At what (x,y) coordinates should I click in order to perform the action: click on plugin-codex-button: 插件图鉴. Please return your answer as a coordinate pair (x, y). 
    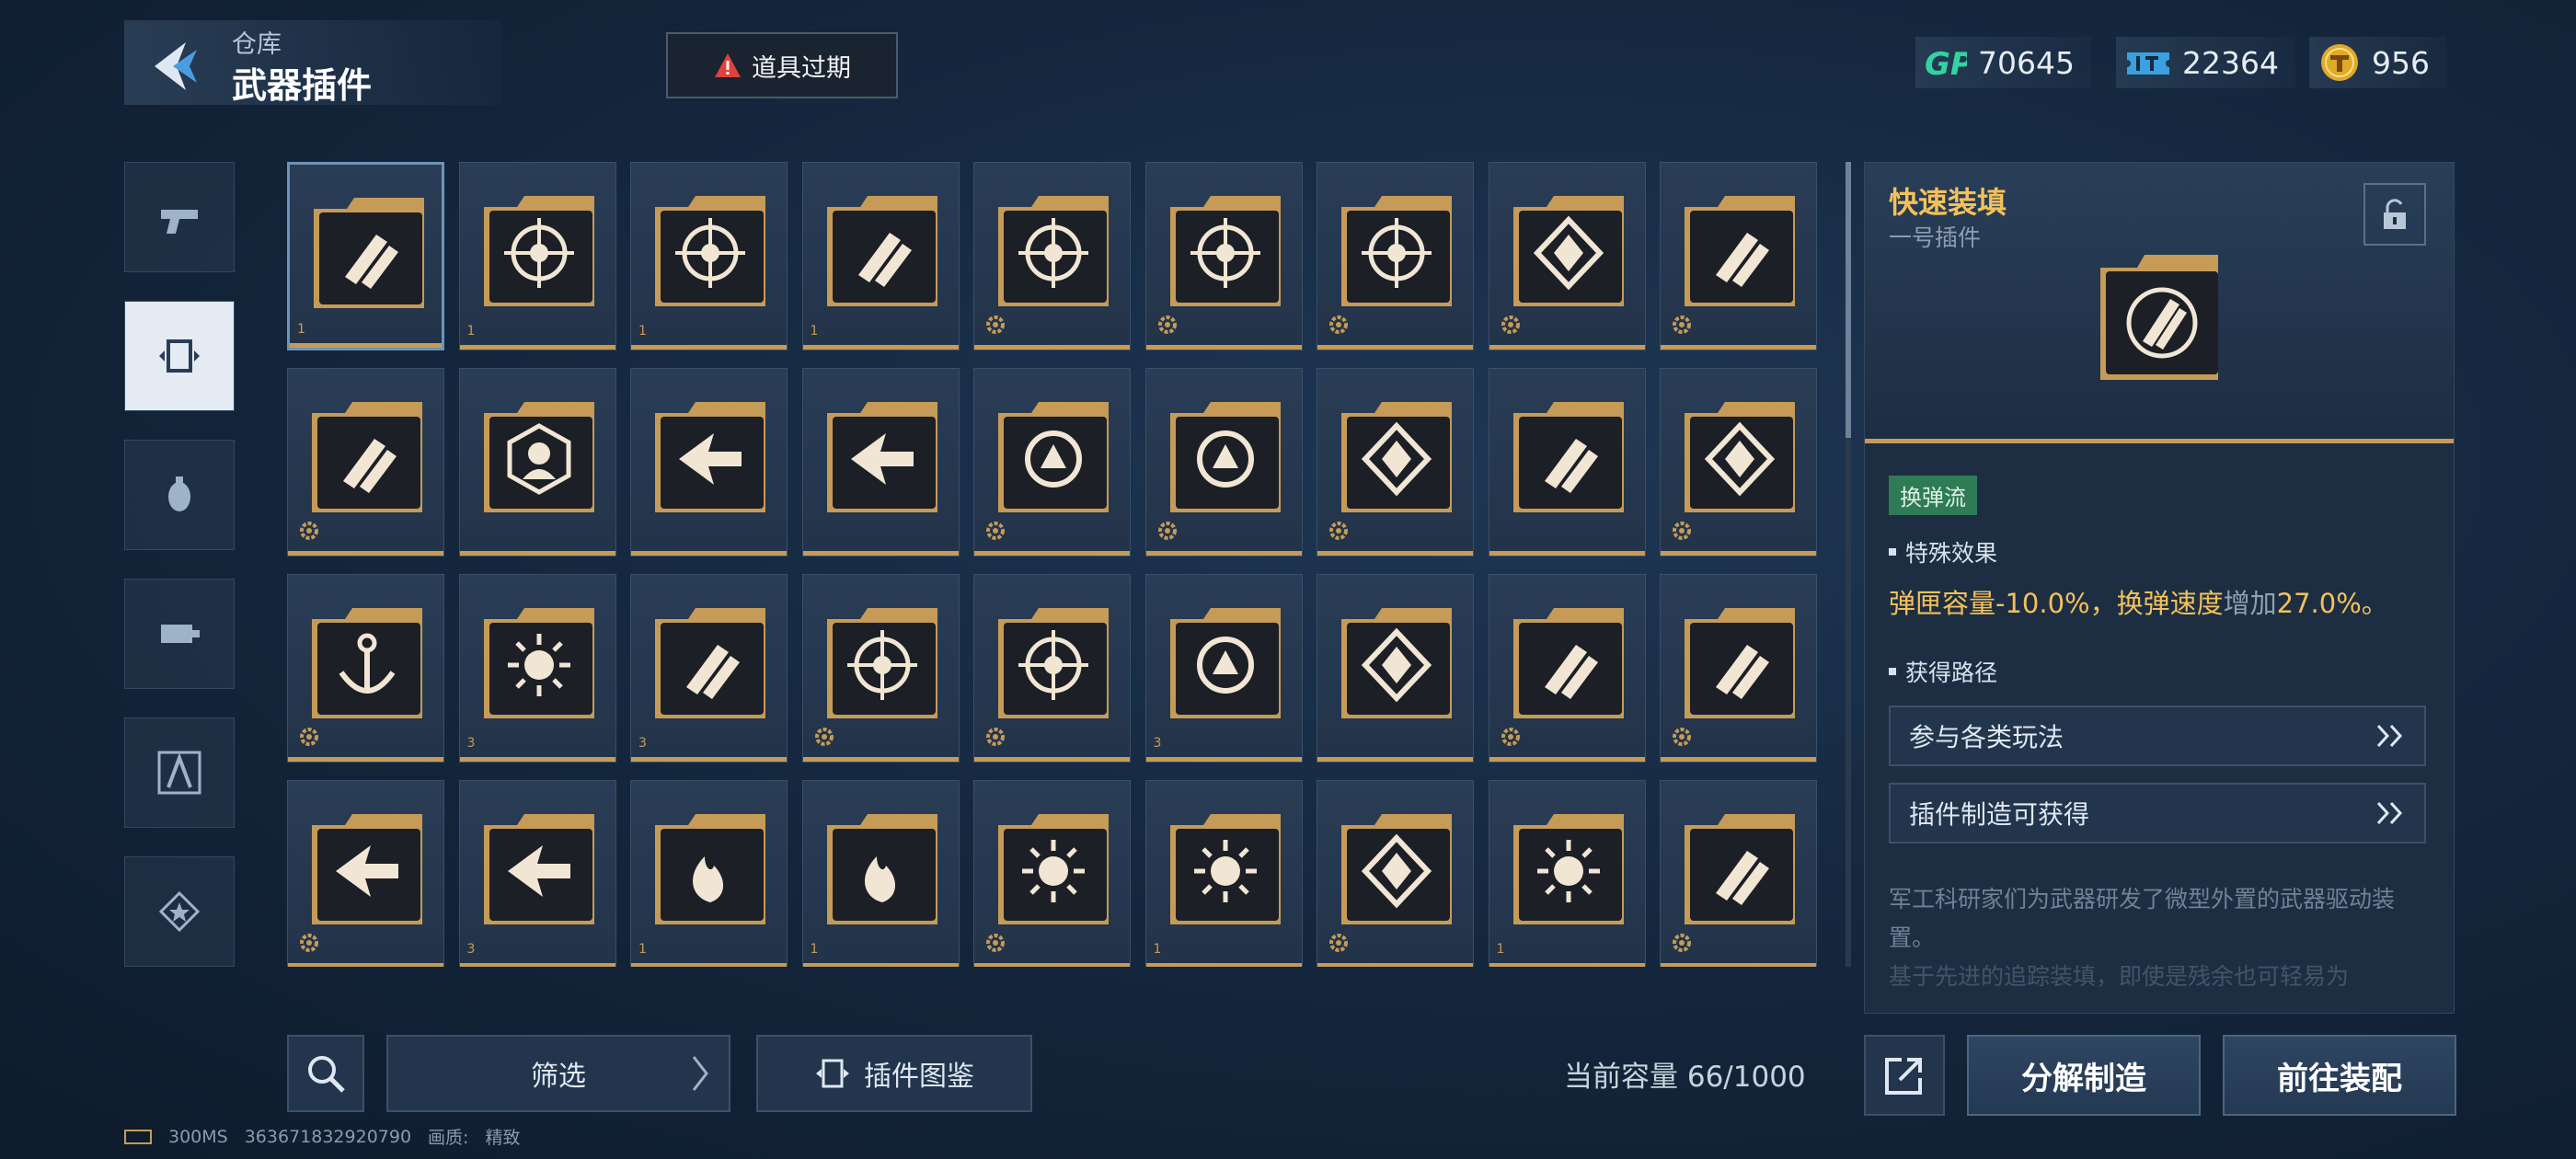
    Looking at the image, I should click on (894, 1073).